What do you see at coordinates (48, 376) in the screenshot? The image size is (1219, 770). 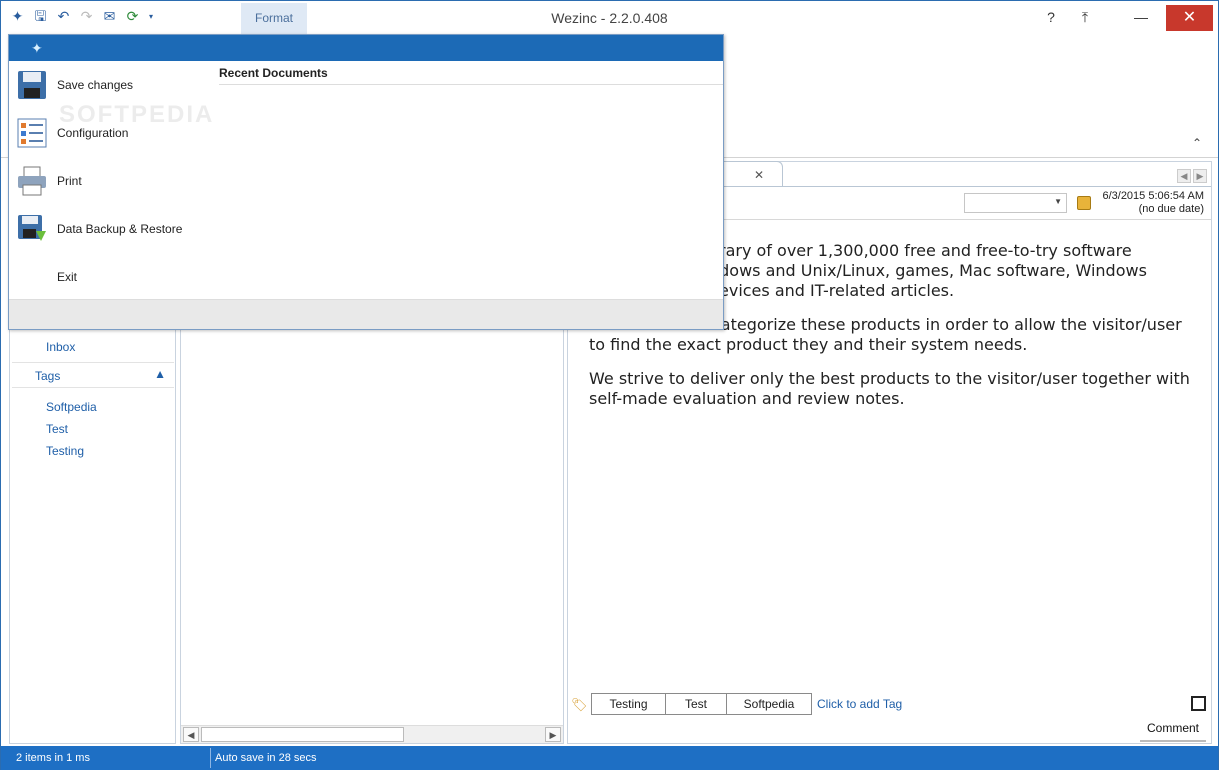 I see `tags-header-label: Tags` at bounding box center [48, 376].